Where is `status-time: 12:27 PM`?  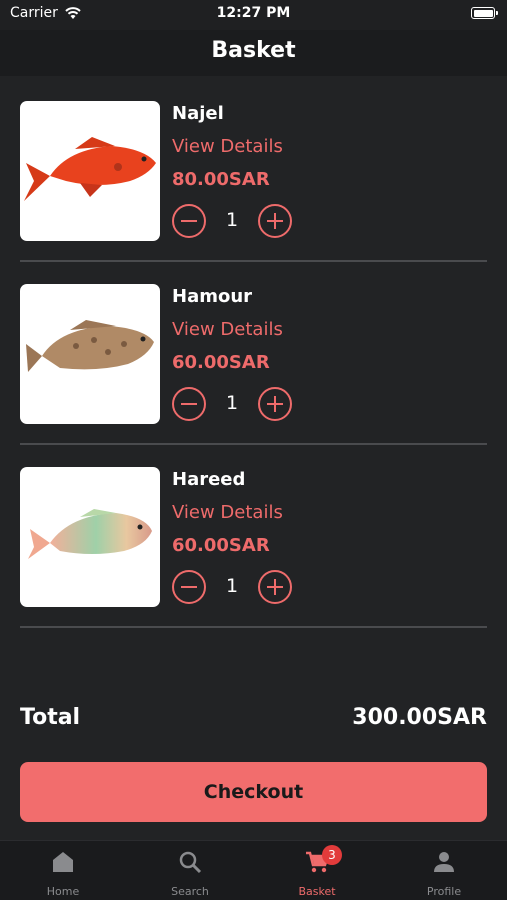 status-time: 12:27 PM is located at coordinates (253, 13).